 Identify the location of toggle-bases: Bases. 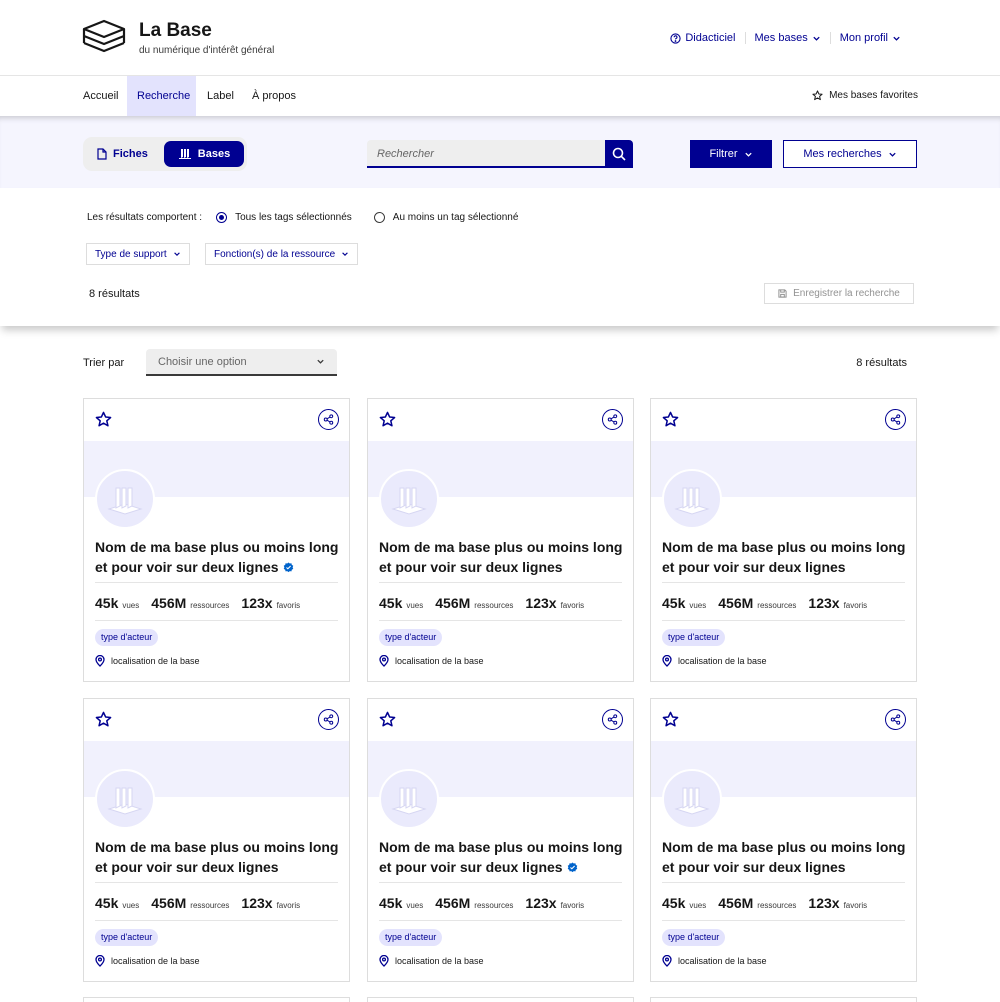
(204, 154).